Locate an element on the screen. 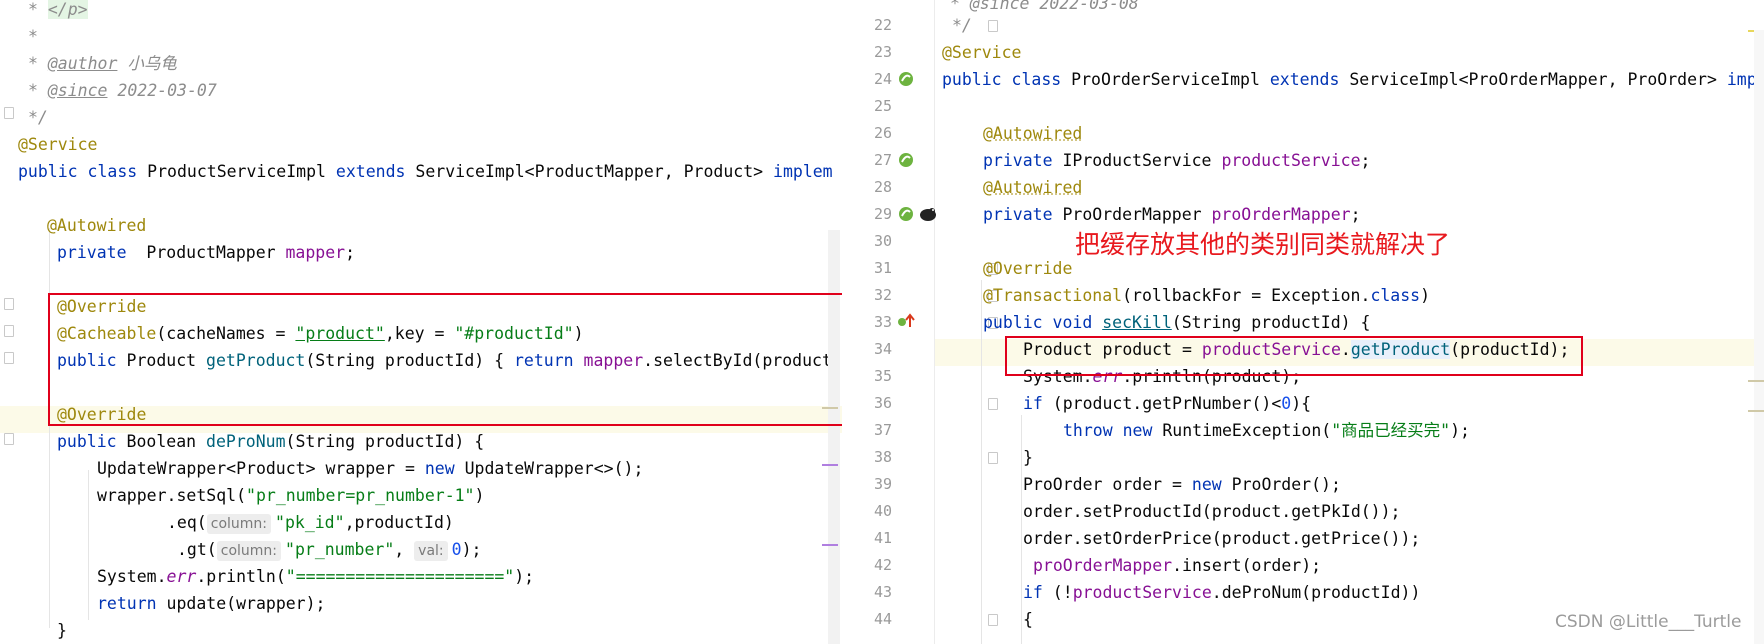 This screenshot has width=1764, height=644. line-number: 25 is located at coordinates (882, 106).